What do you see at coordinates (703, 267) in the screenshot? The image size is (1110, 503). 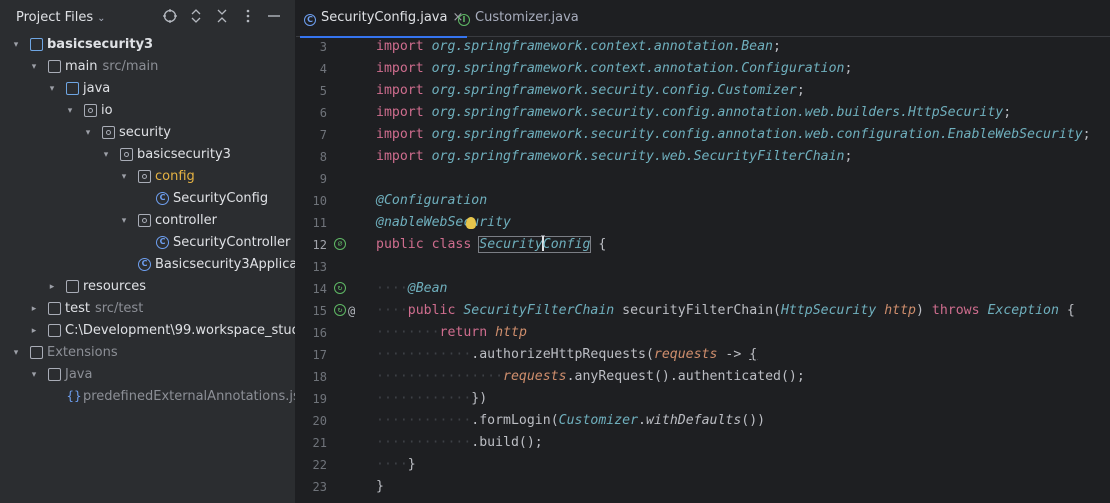 I see `code-line: 13` at bounding box center [703, 267].